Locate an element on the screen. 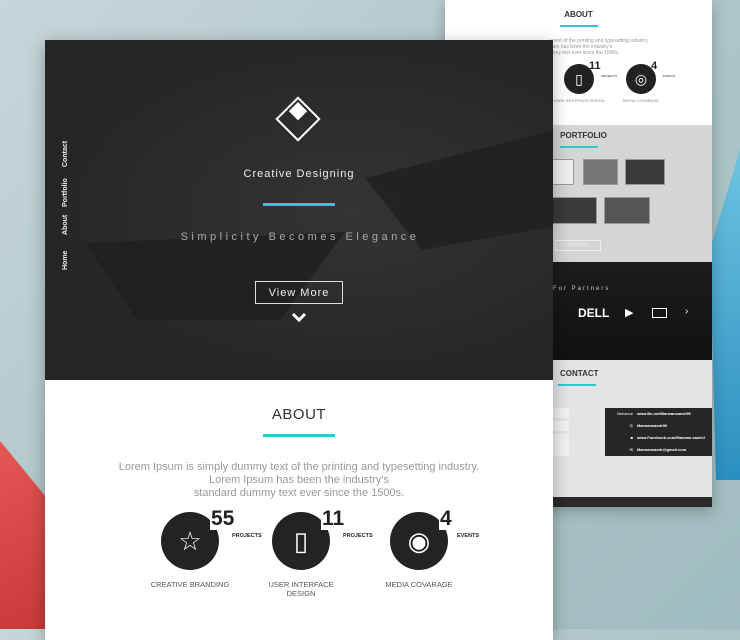 This screenshot has width=740, height=640. instagram-icon: ◎ is located at coordinates (631, 425).